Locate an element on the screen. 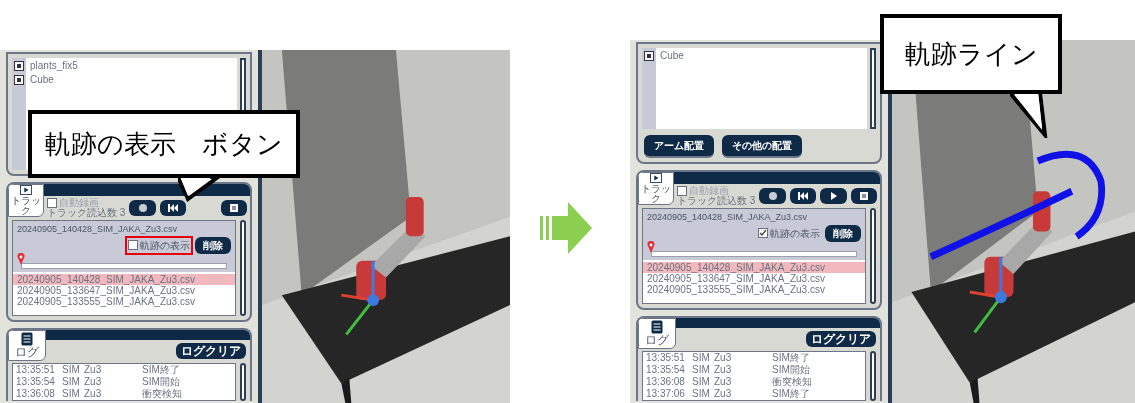 The width and height of the screenshot is (1135, 403). play-button is located at coordinates (833, 196).